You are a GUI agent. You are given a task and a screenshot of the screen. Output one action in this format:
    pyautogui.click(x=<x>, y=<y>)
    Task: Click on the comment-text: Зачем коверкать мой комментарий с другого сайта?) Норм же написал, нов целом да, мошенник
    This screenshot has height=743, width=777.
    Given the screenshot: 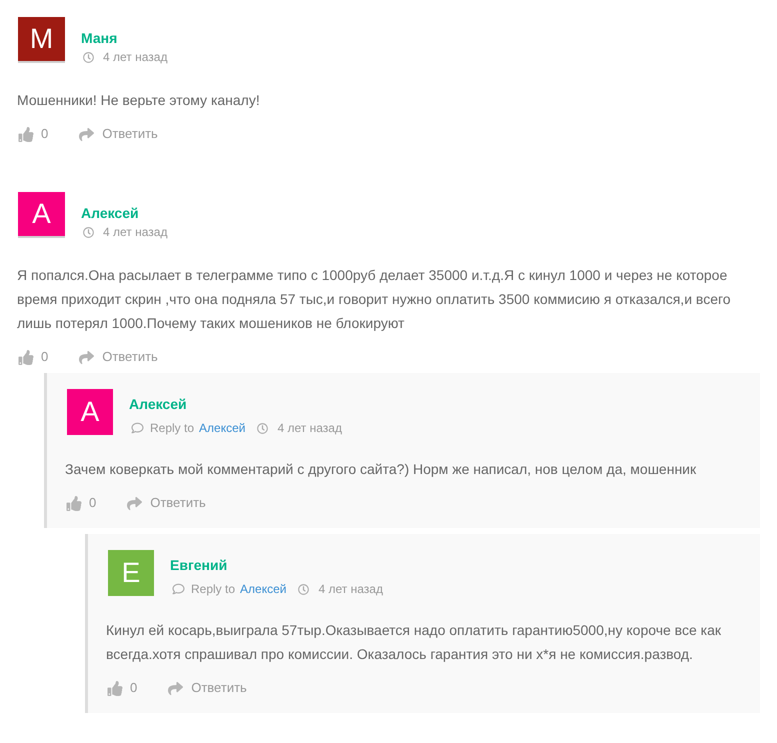 What is the action you would take?
    pyautogui.click(x=381, y=469)
    